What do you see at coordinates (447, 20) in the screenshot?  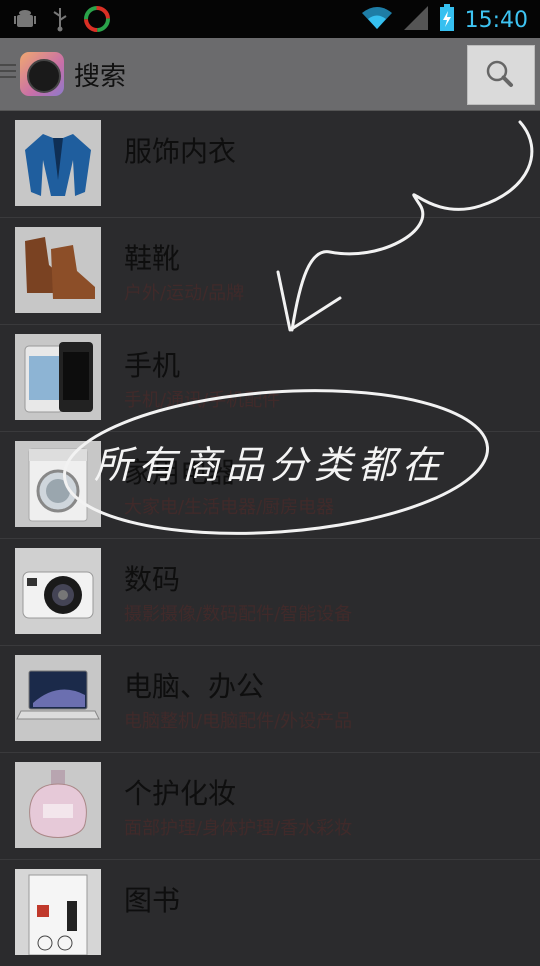 I see `battery-charging-icon` at bounding box center [447, 20].